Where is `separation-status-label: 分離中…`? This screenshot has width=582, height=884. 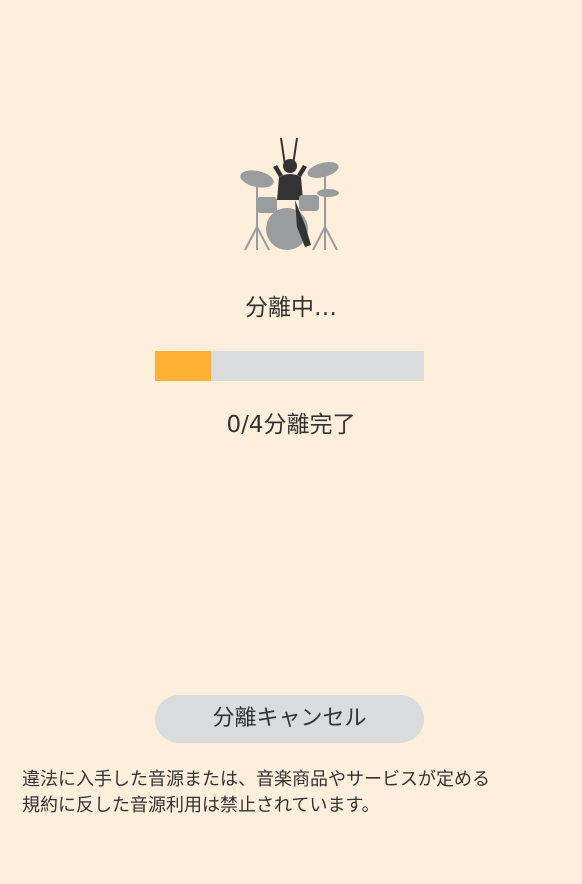
separation-status-label: 分離中… is located at coordinates (291, 308).